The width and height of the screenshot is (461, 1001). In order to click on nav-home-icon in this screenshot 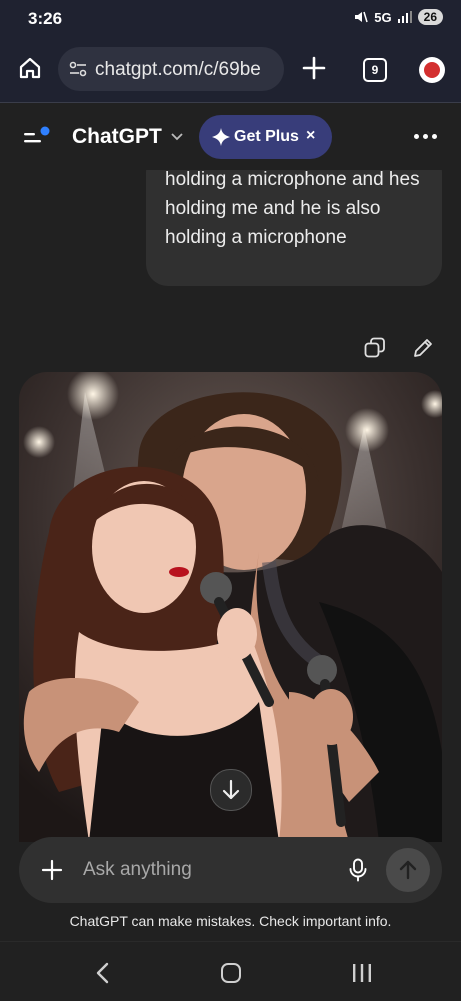, I will do `click(231, 973)`.